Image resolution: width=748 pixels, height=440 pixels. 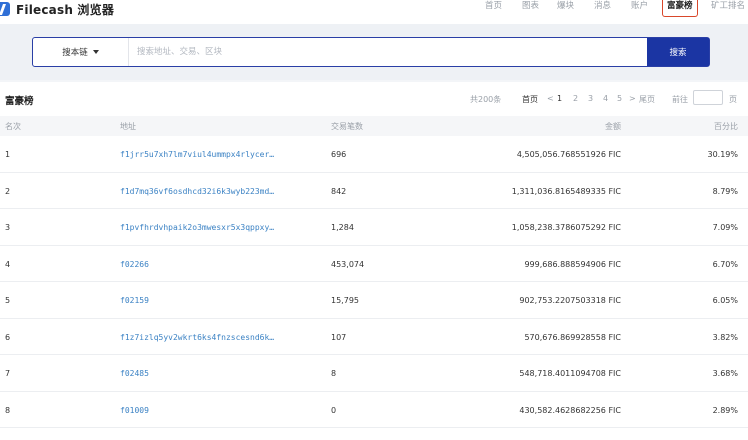 What do you see at coordinates (8, 300) in the screenshot?
I see `rank-cell: 5` at bounding box center [8, 300].